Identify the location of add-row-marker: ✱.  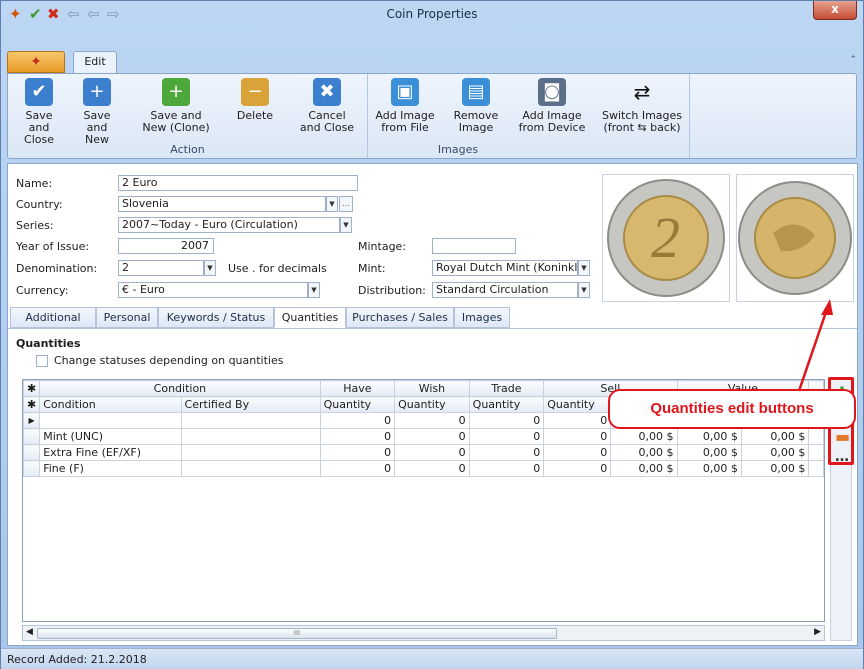
(32, 388).